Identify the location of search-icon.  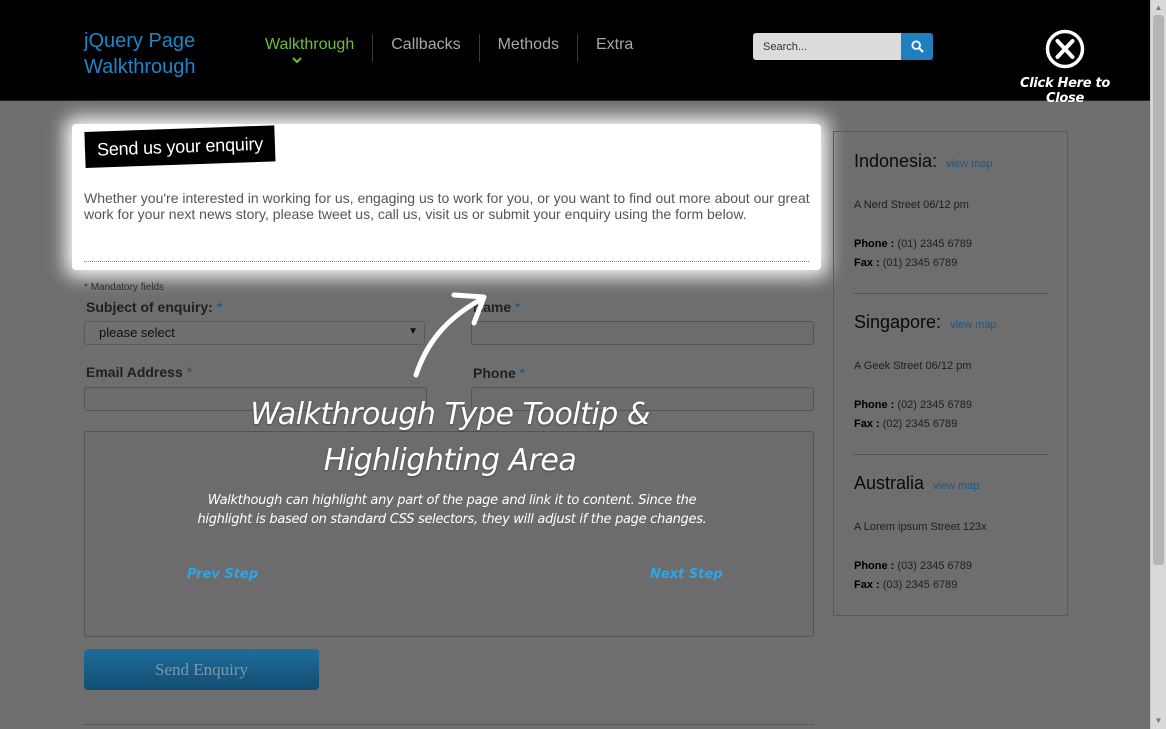
(917, 46).